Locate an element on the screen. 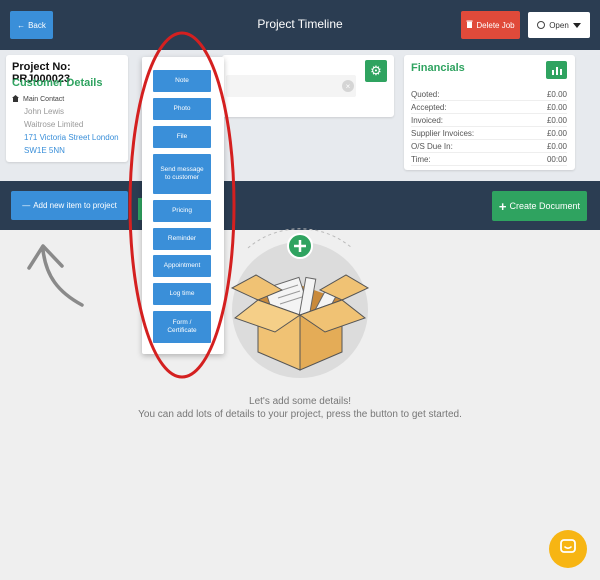 This screenshot has width=600, height=580. plus-icon: + is located at coordinates (502, 206).